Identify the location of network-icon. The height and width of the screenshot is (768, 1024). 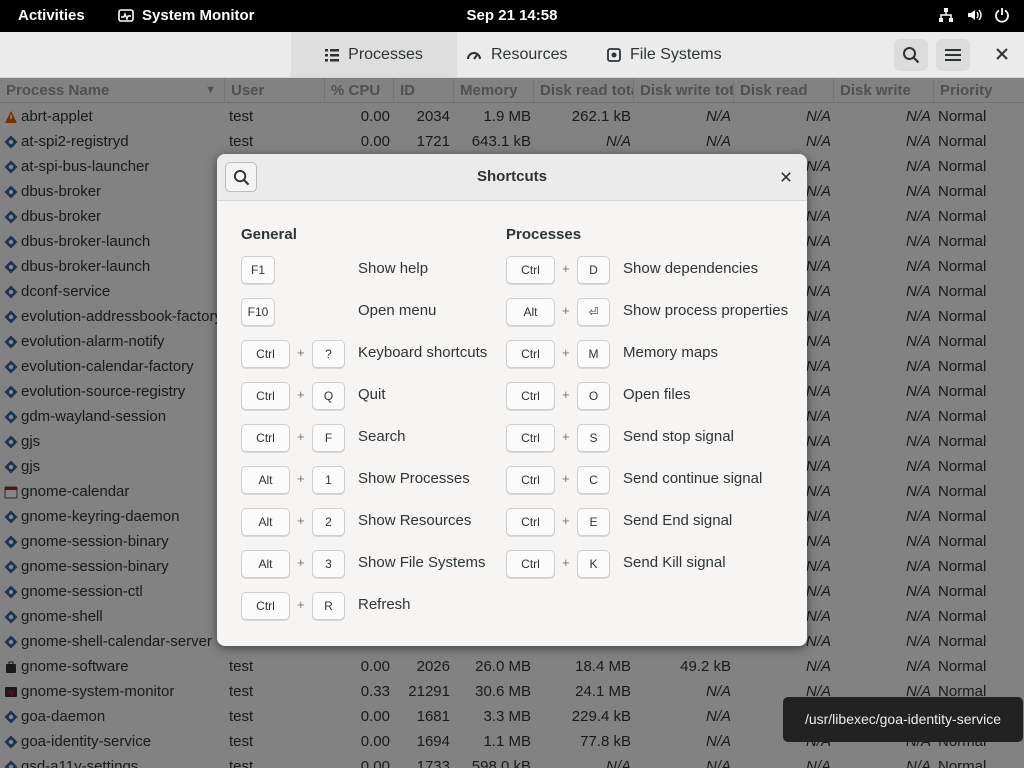
(946, 15).